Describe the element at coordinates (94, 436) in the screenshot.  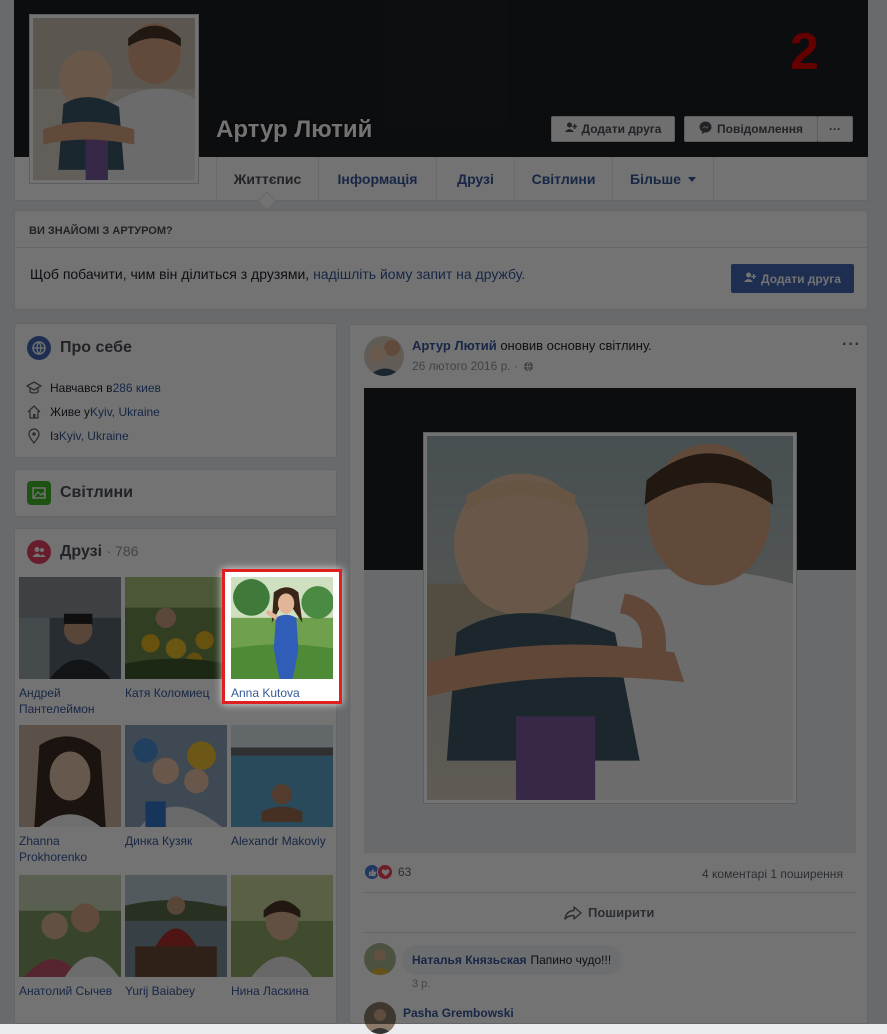
I see `hometown-link: Kyiv, Ukraine` at that location.